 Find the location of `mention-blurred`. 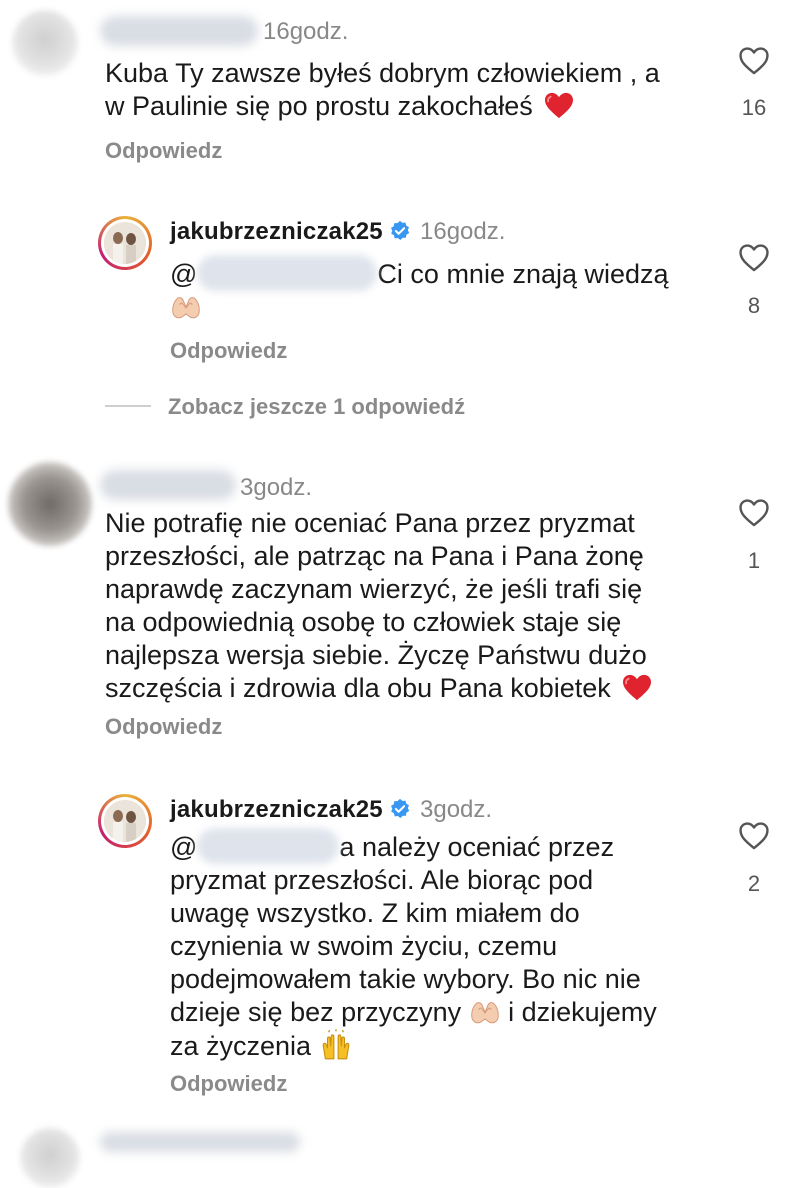

mention-blurred is located at coordinates (268, 845).